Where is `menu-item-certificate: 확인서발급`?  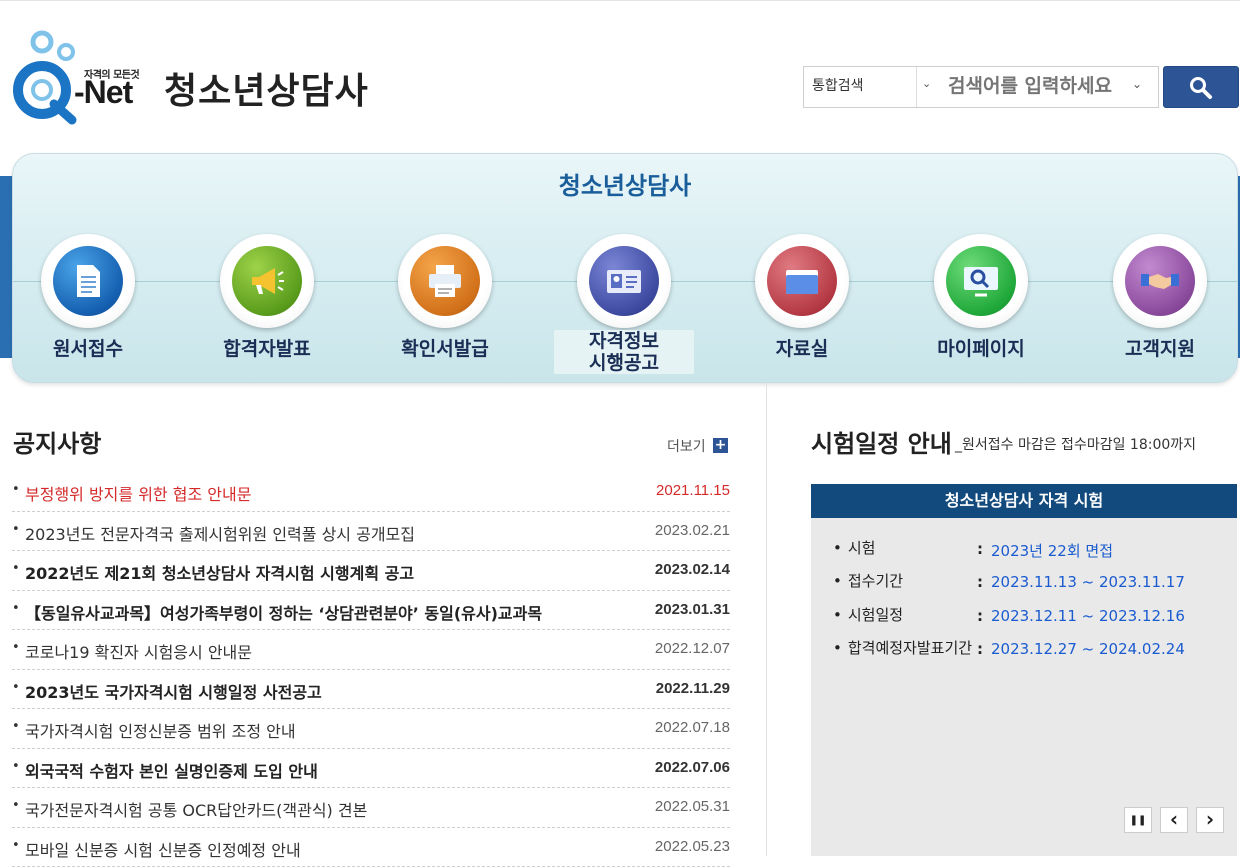
menu-item-certificate: 확인서발급 is located at coordinates (445, 306).